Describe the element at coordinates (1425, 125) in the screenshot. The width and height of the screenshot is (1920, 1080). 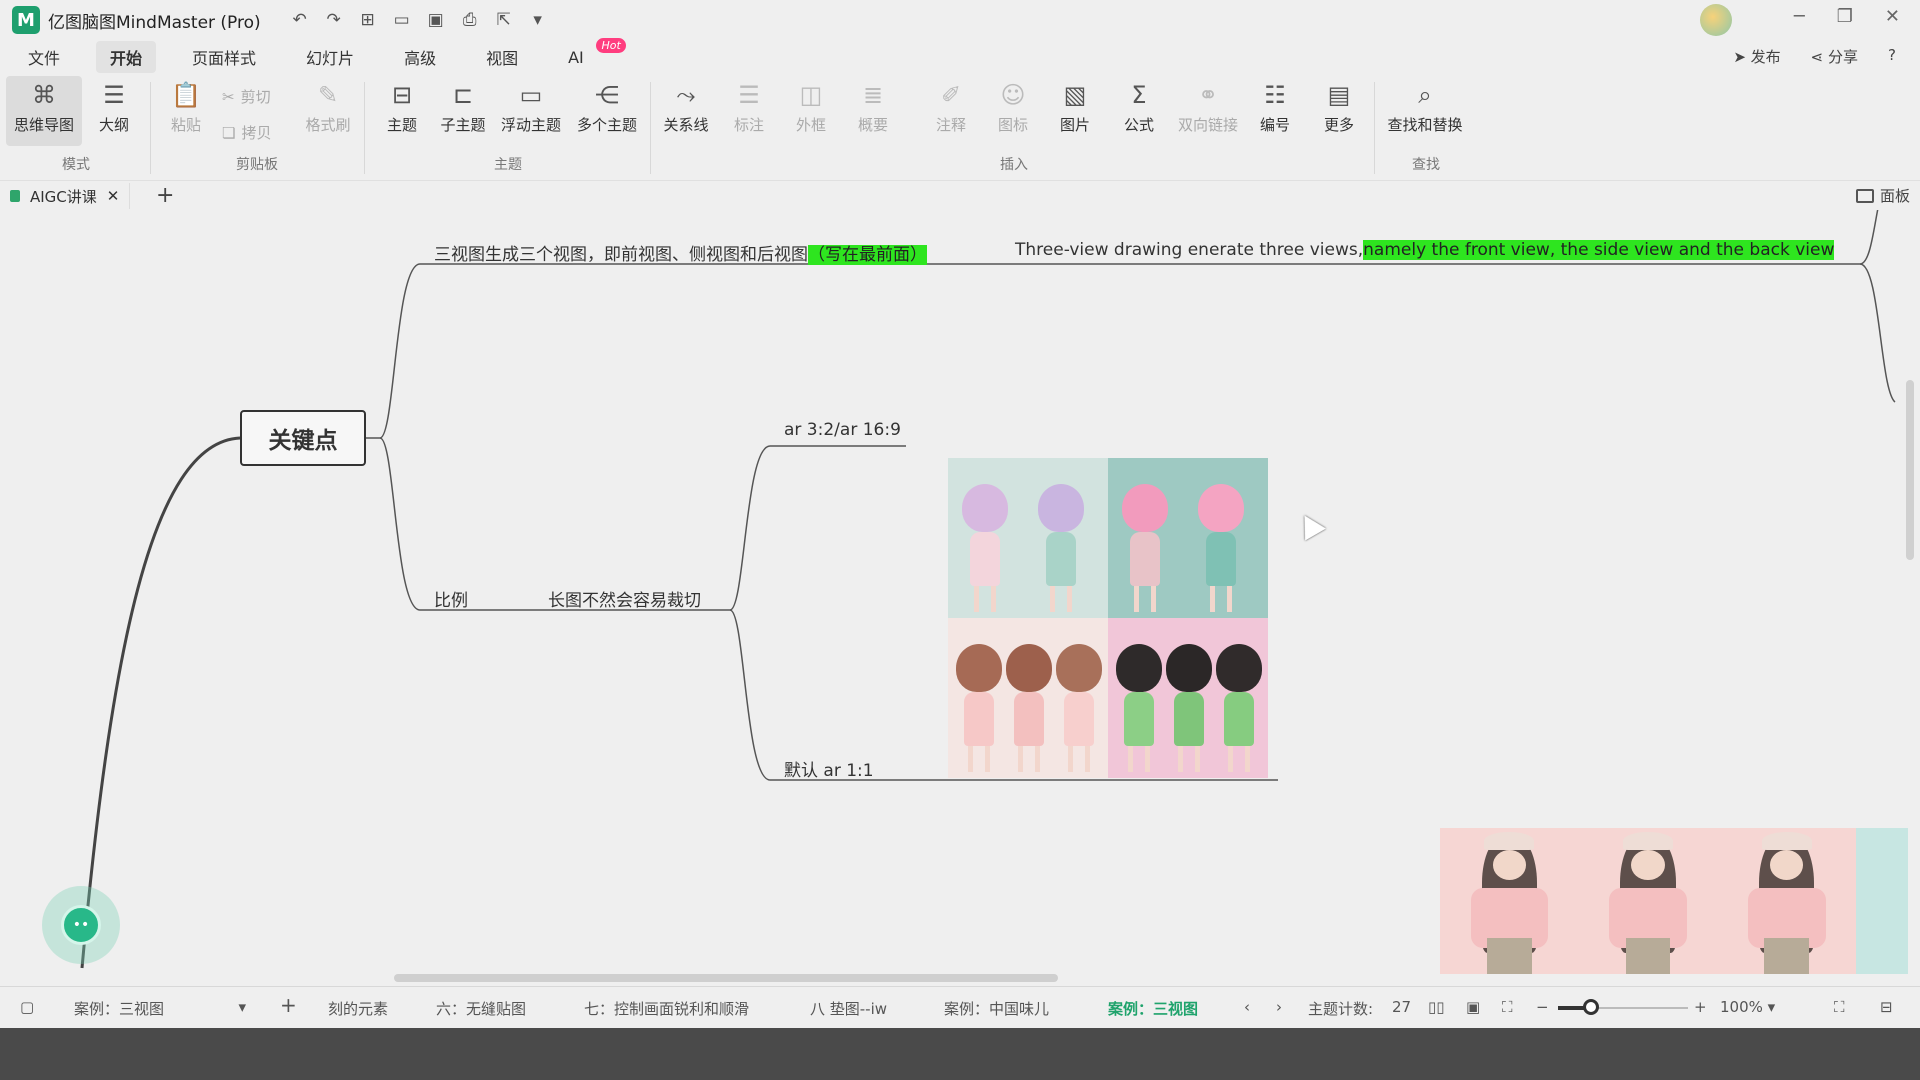
I see `find-replace-label: 查找和替换` at that location.